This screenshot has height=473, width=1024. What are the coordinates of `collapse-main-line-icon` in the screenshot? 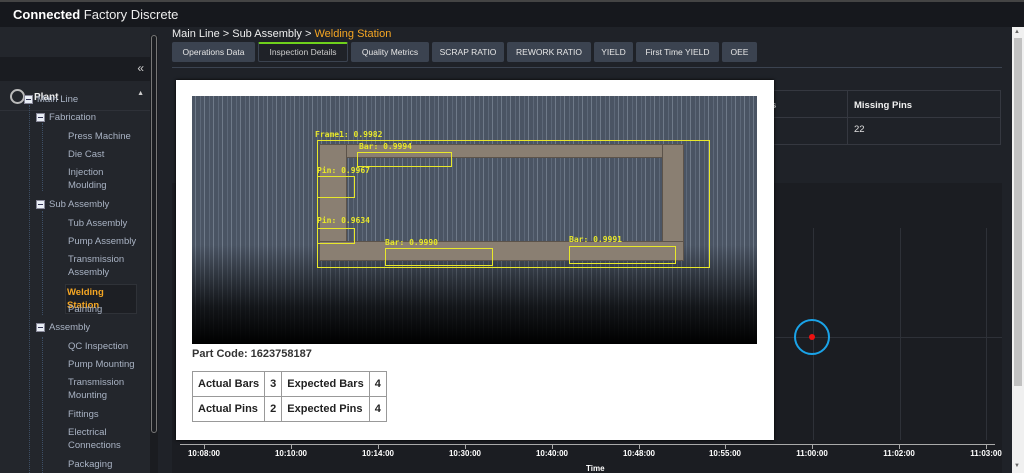 It's located at (28, 99).